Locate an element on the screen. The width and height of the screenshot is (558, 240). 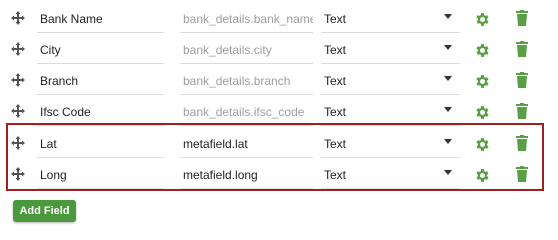
field-key-input: bank_details.city is located at coordinates (246, 50).